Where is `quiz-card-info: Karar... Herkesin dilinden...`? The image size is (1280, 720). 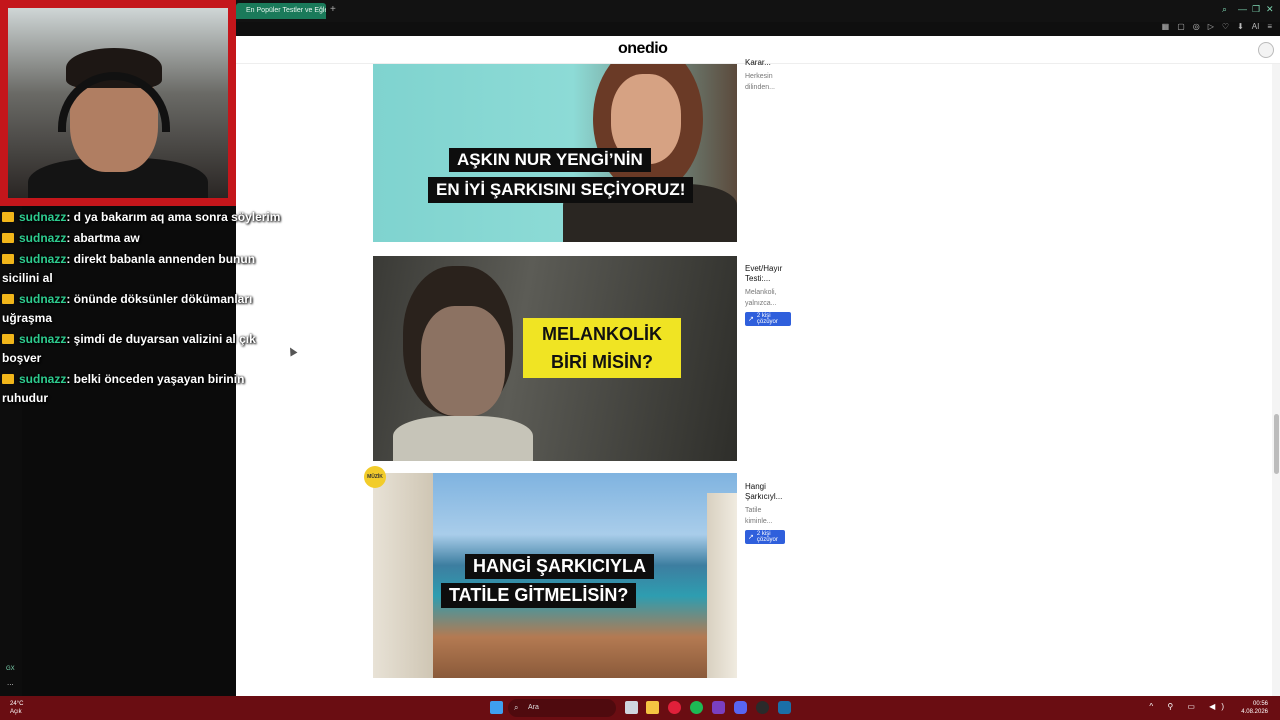 quiz-card-info: Karar... Herkesin dilinden... is located at coordinates (775, 75).